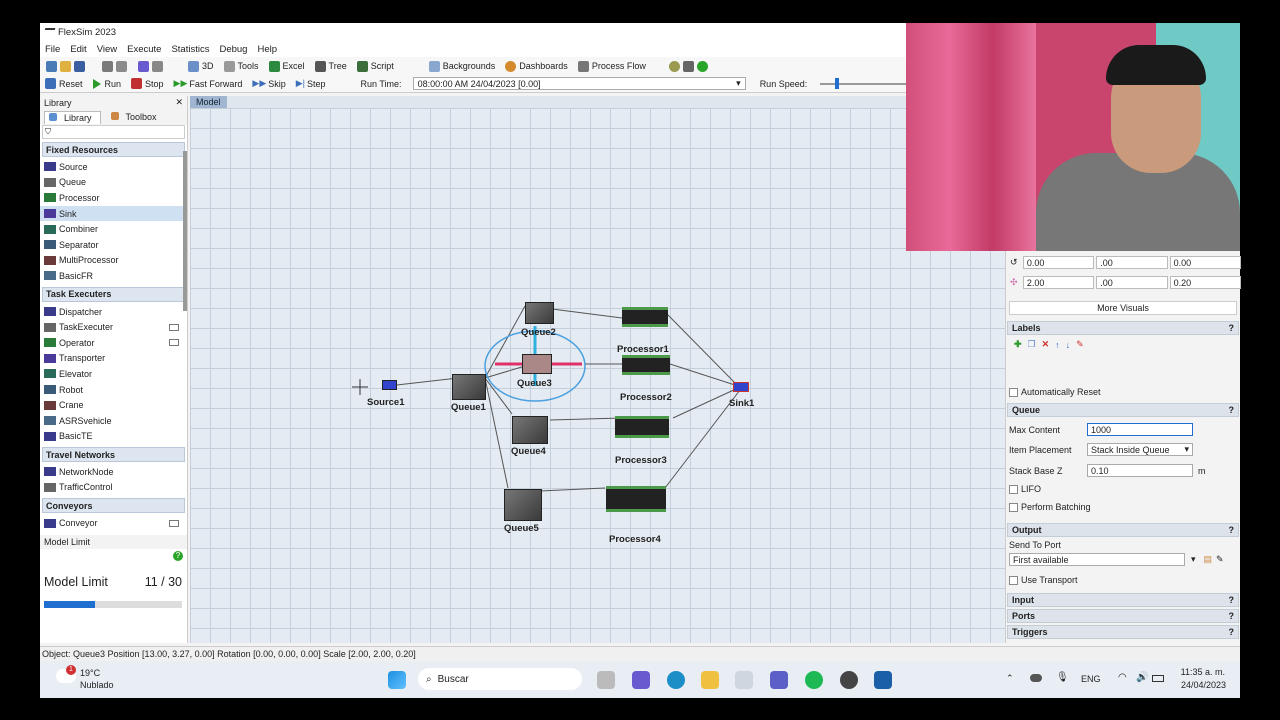  I want to click on weather-desc: Nublado, so click(97, 685).